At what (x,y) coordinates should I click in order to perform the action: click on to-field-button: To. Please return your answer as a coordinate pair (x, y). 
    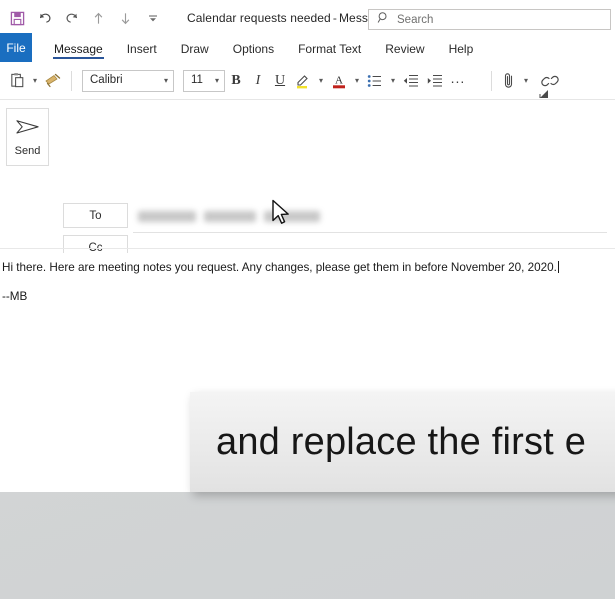
    Looking at the image, I should click on (95, 215).